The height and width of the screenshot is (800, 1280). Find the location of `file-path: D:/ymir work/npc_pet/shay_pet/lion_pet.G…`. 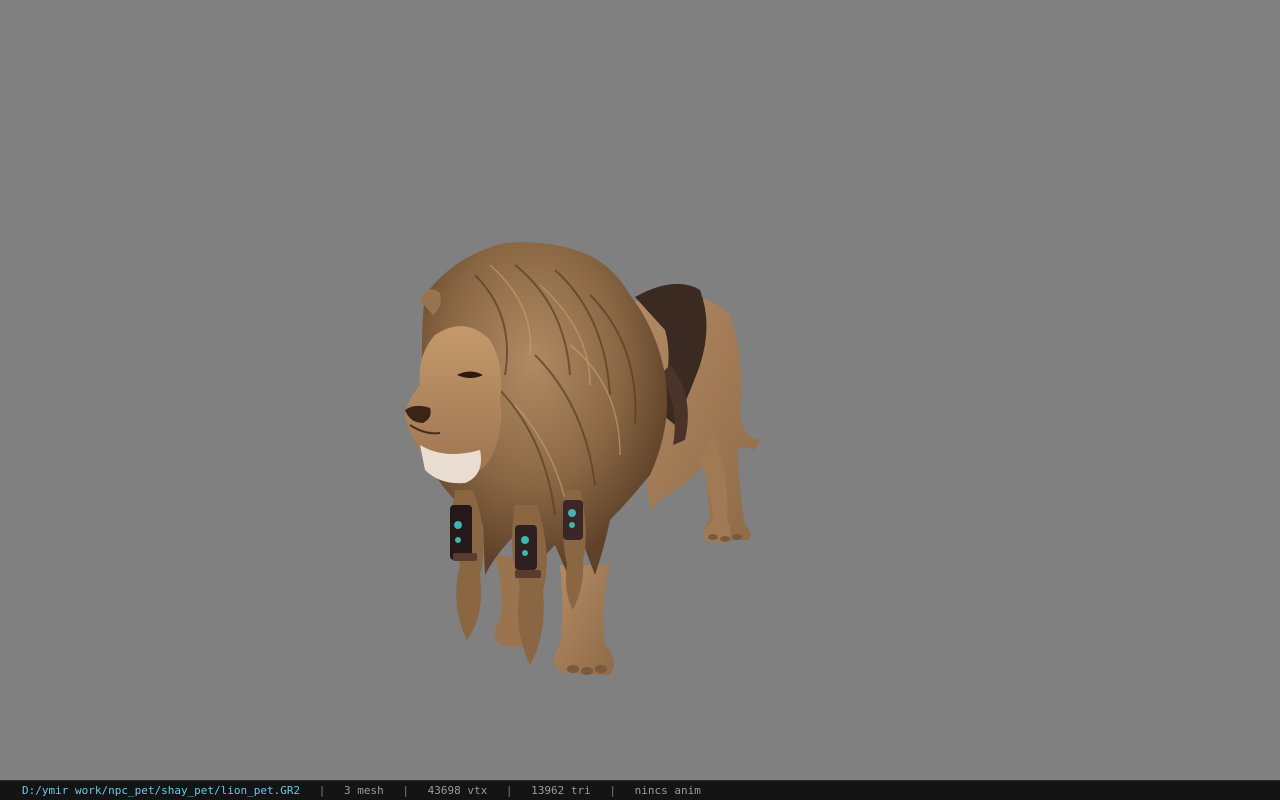

file-path: D:/ymir work/npc_pet/shay_pet/lion_pet.G… is located at coordinates (161, 790).